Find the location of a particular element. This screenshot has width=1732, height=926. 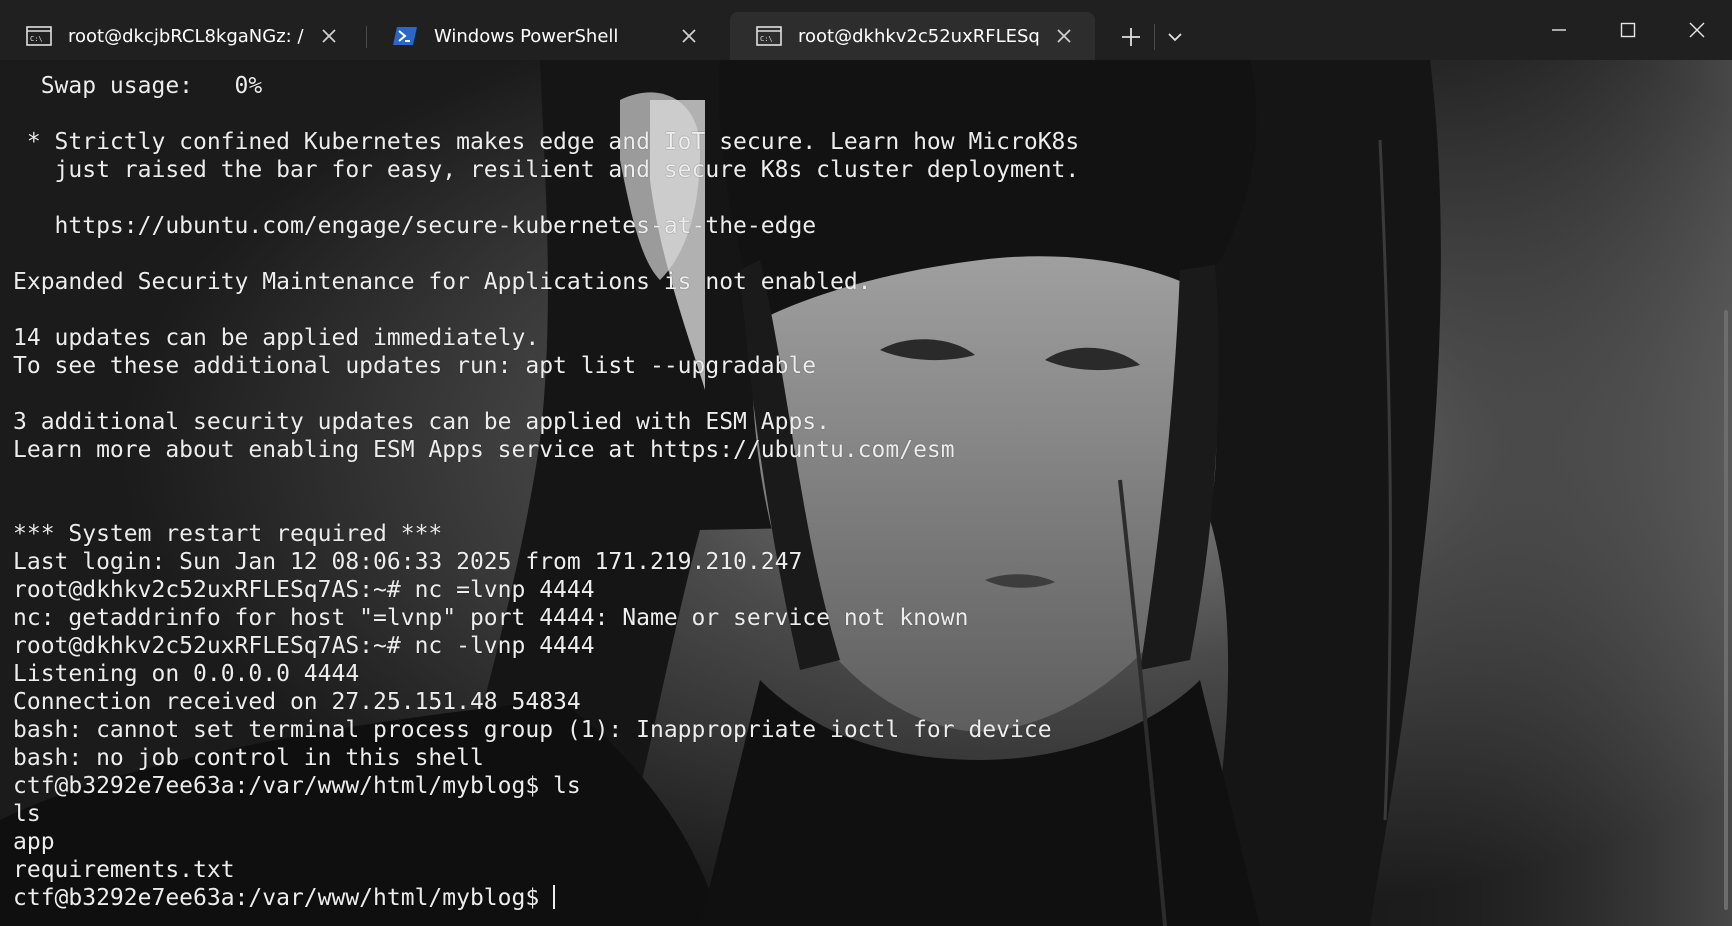

tab-windows-powershell: Windows PowerShell is located at coordinates (543, 36).